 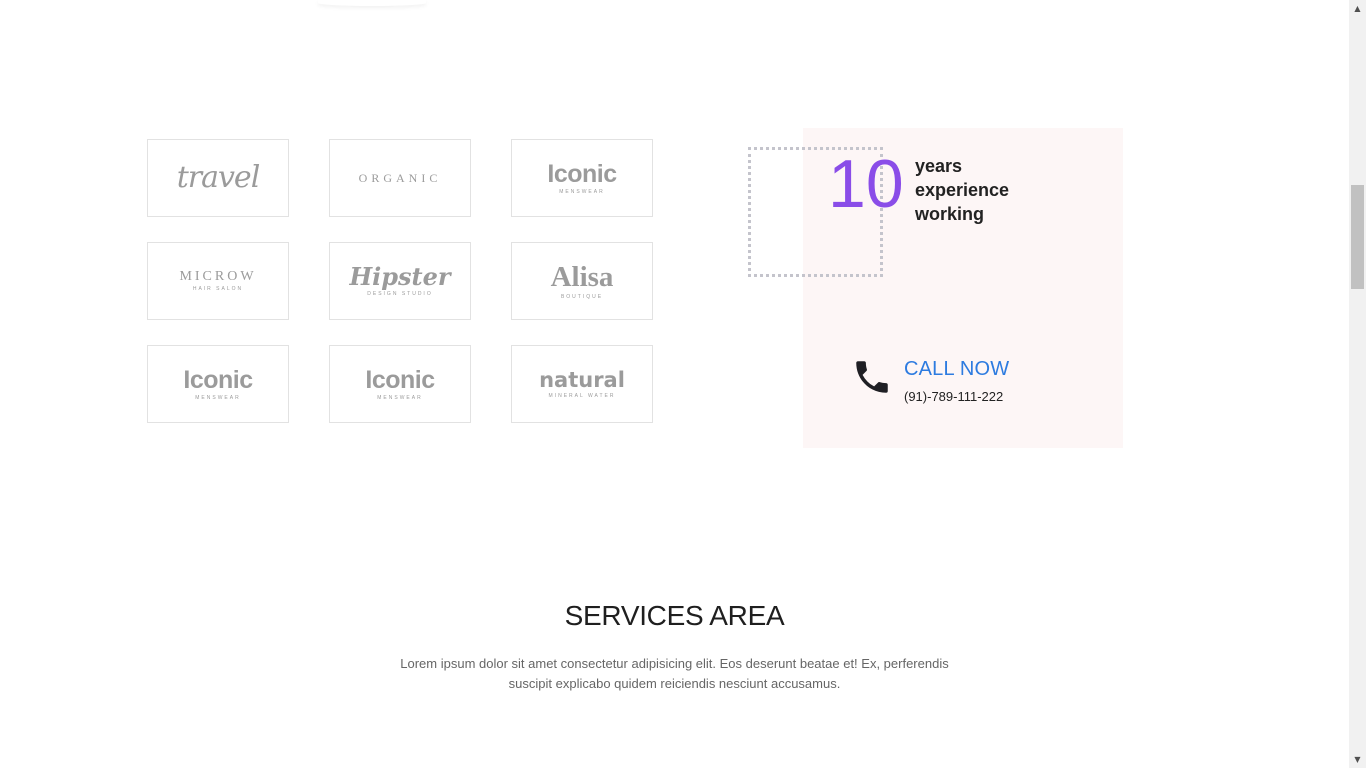 I want to click on call-now-link: CALL NOW, so click(x=956, y=369).